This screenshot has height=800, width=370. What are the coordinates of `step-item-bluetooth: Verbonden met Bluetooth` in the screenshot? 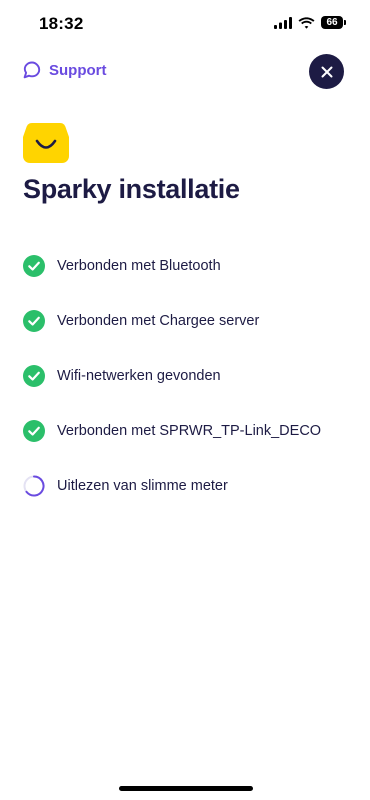 It's located at (188, 266).